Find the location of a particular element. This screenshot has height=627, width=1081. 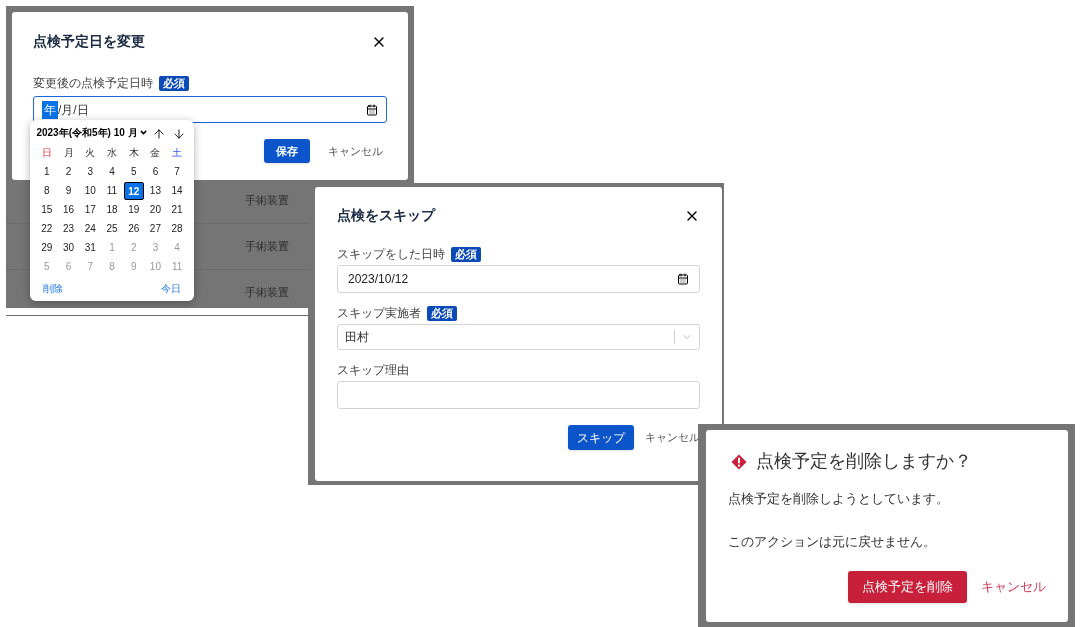

weekday-label: 火 is located at coordinates (90, 153).